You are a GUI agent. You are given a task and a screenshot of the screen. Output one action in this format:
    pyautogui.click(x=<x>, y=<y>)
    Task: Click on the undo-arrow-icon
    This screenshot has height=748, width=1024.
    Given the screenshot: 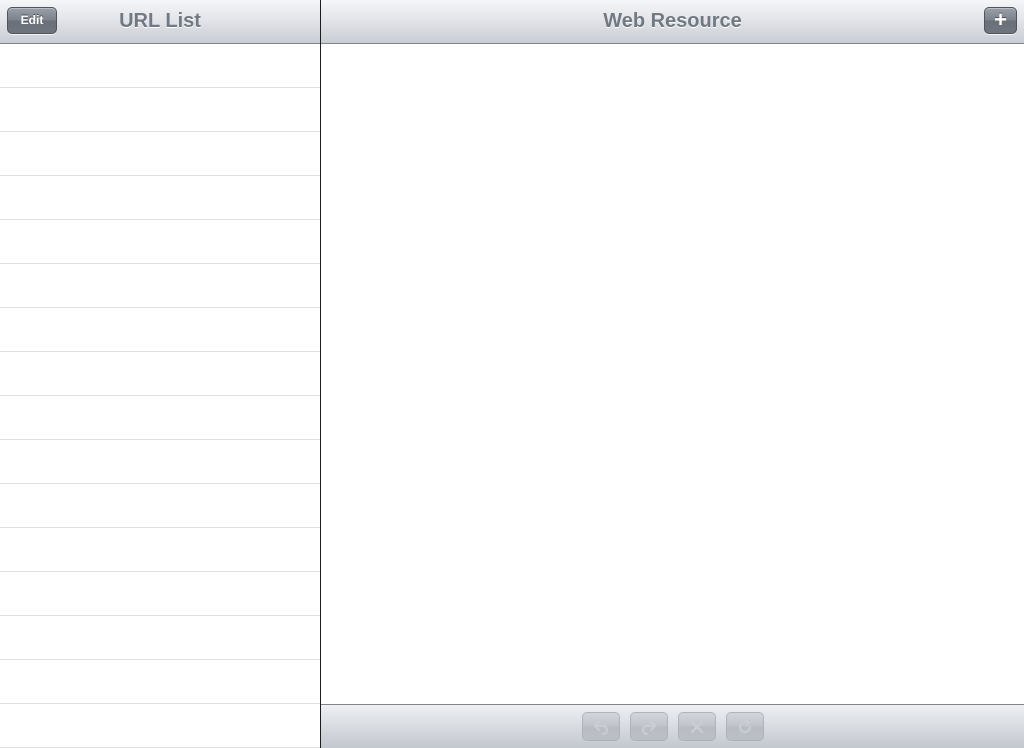 What is the action you would take?
    pyautogui.click(x=600, y=727)
    